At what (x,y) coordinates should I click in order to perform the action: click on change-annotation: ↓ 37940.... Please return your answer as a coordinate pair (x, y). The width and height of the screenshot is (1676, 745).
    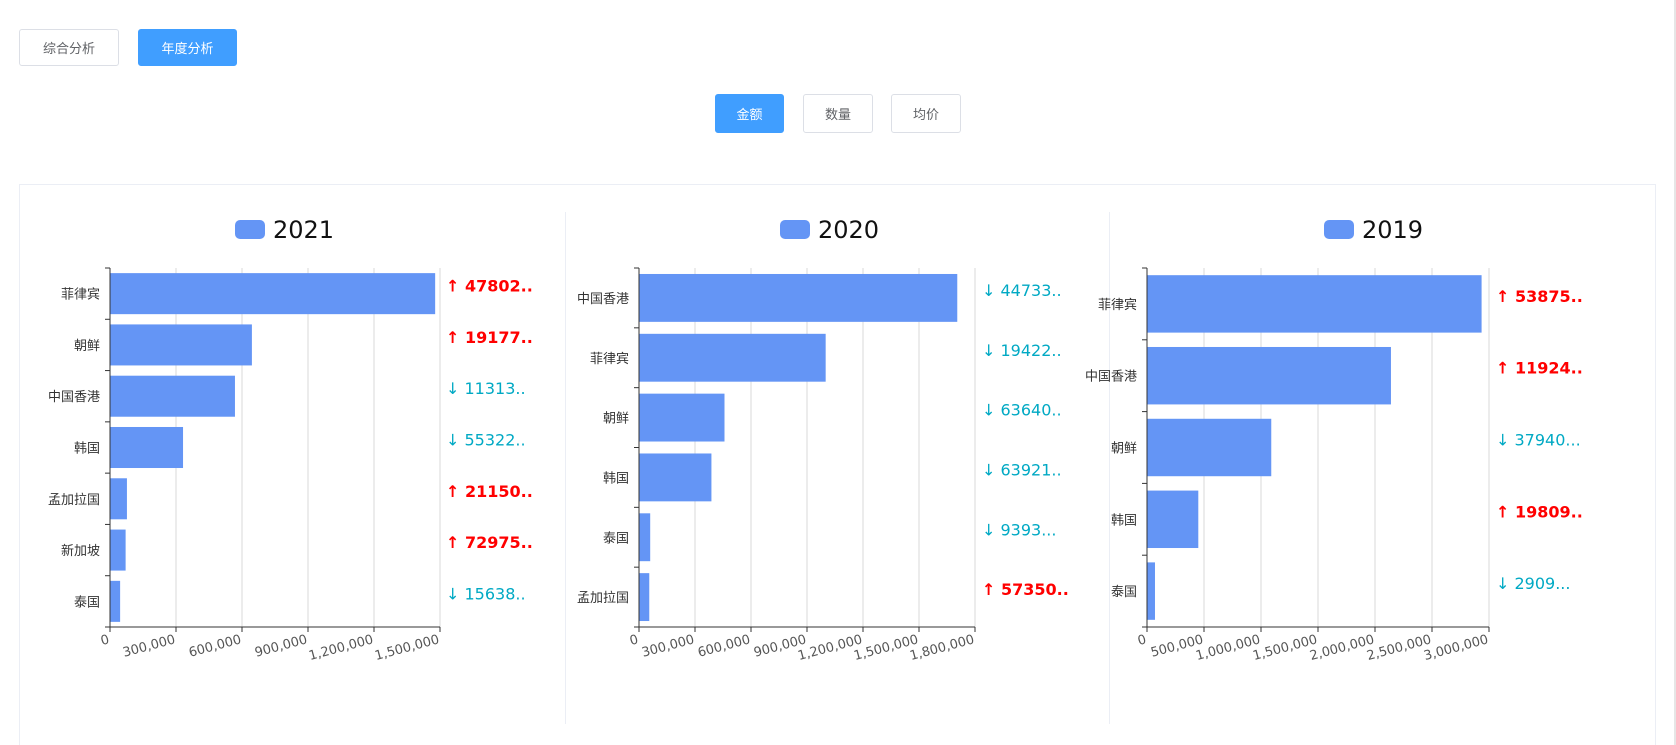
    Looking at the image, I should click on (1538, 440).